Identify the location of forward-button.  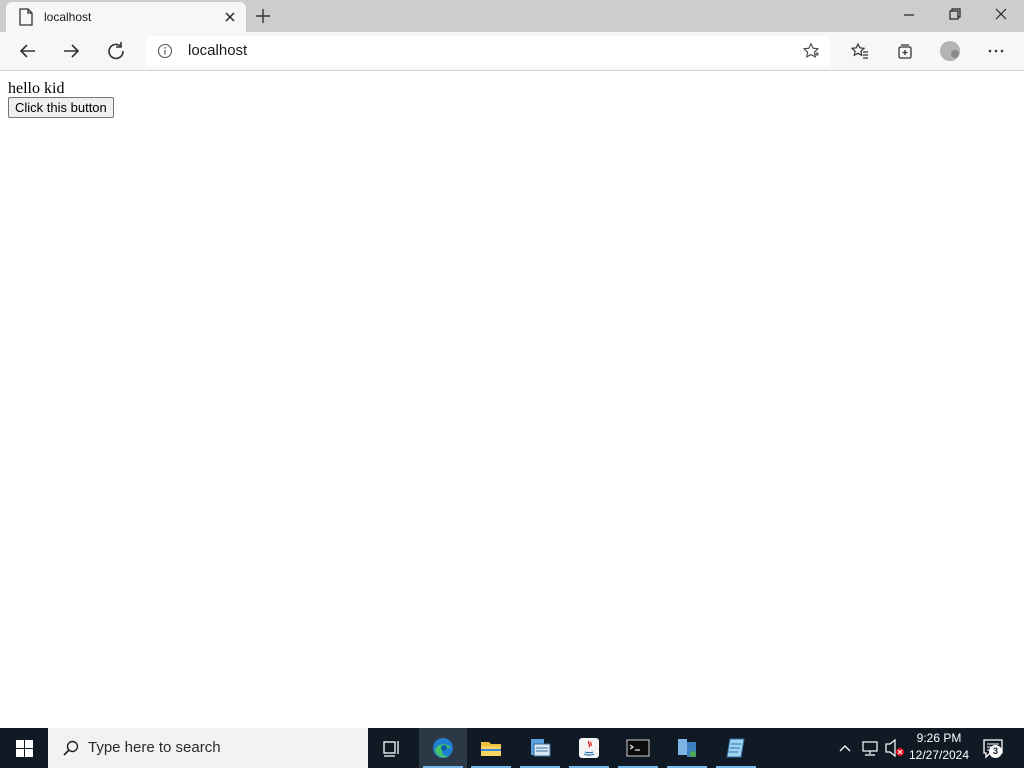
(71, 51).